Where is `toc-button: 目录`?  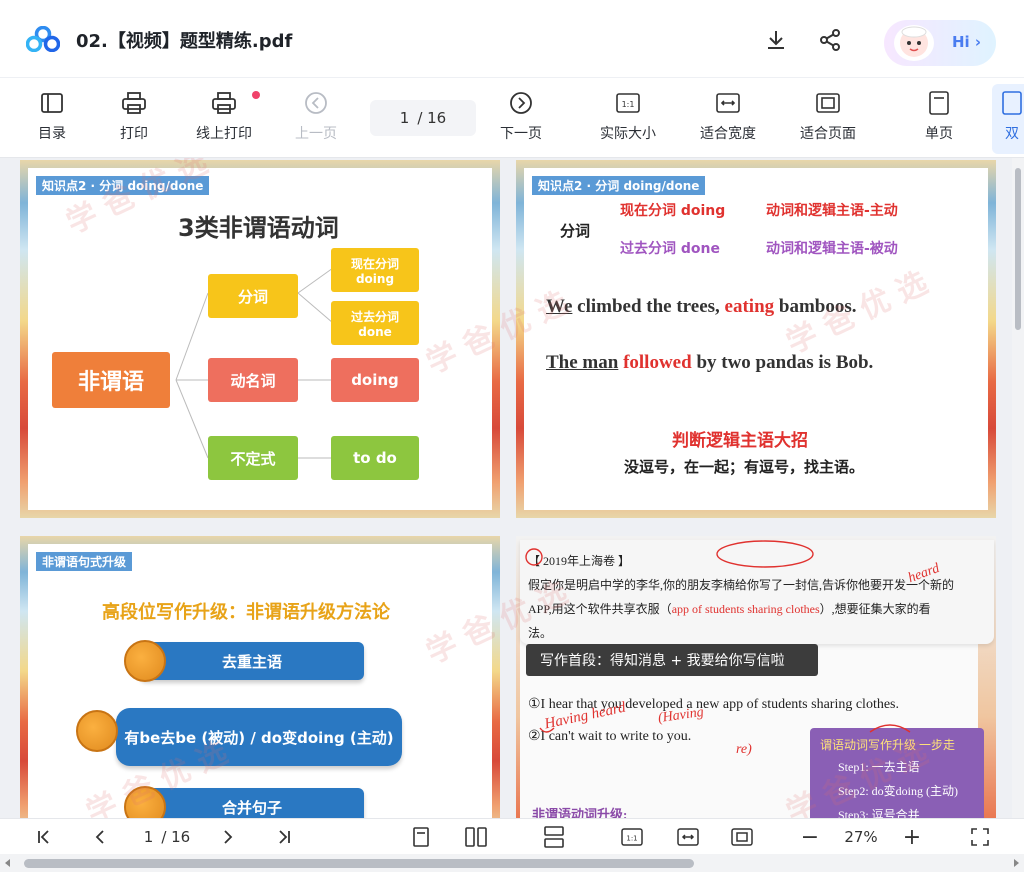
toc-button: 目录 is located at coordinates (52, 120).